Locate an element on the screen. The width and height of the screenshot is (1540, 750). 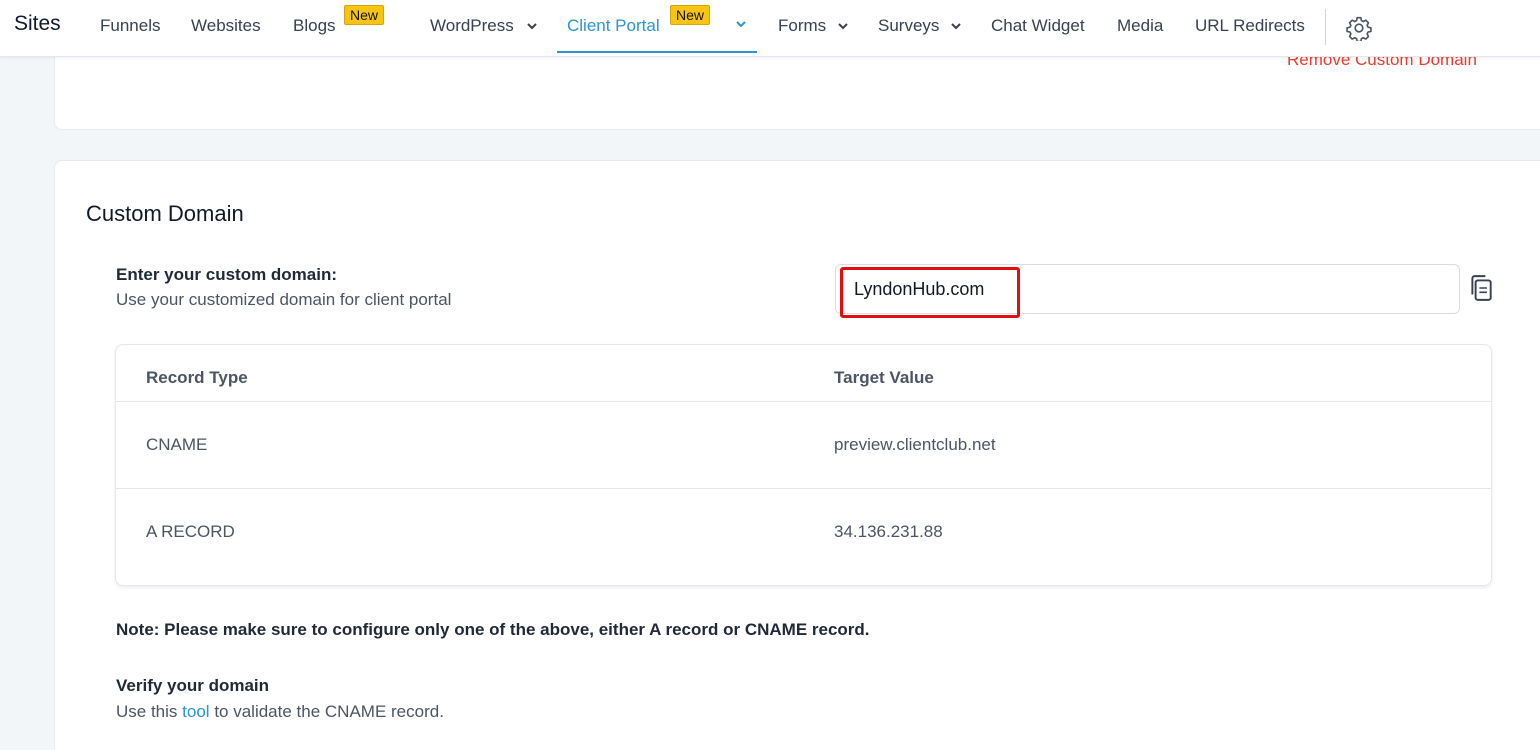
nav-wordpress: WordPress is located at coordinates (472, 26).